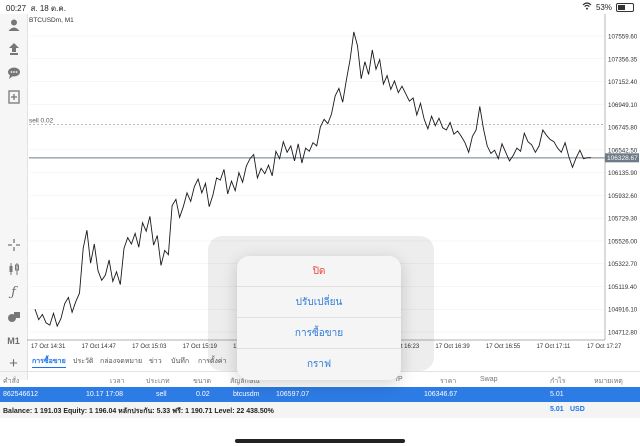 This screenshot has width=640, height=447. Describe the element at coordinates (149, 347) in the screenshot. I see `x-tick-label: 17 Oct 15:03` at that location.